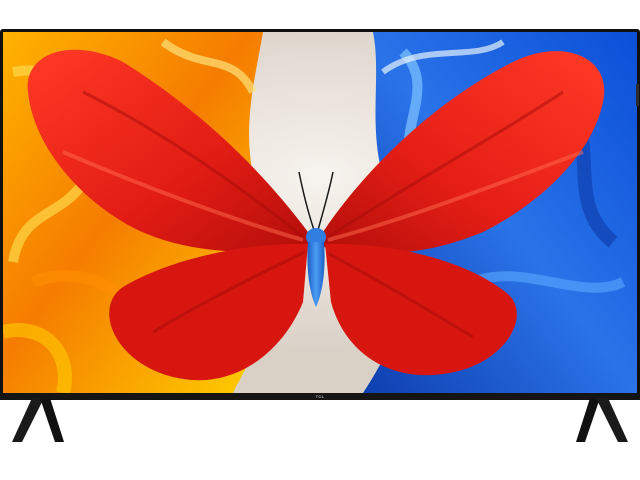  I want to click on brand-logo: TCL, so click(320, 396).